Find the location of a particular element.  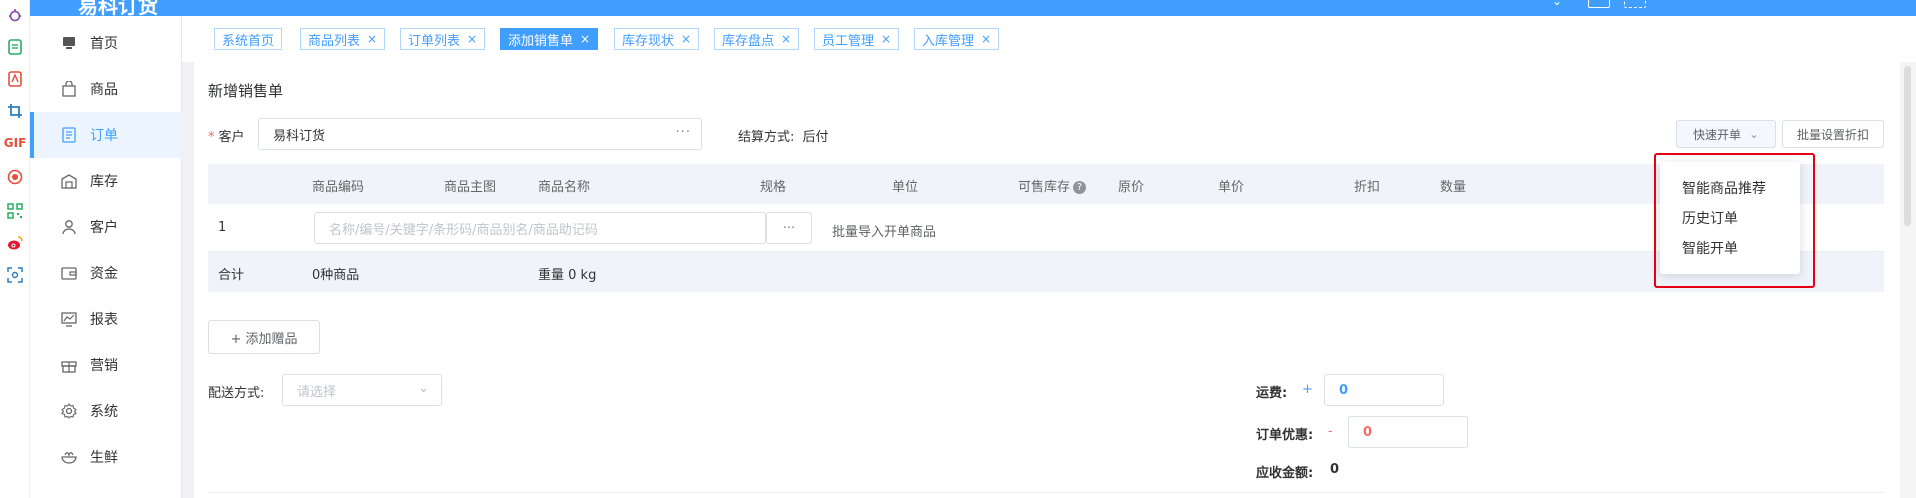

sidebar-item-goods: 商品 is located at coordinates (106, 89).